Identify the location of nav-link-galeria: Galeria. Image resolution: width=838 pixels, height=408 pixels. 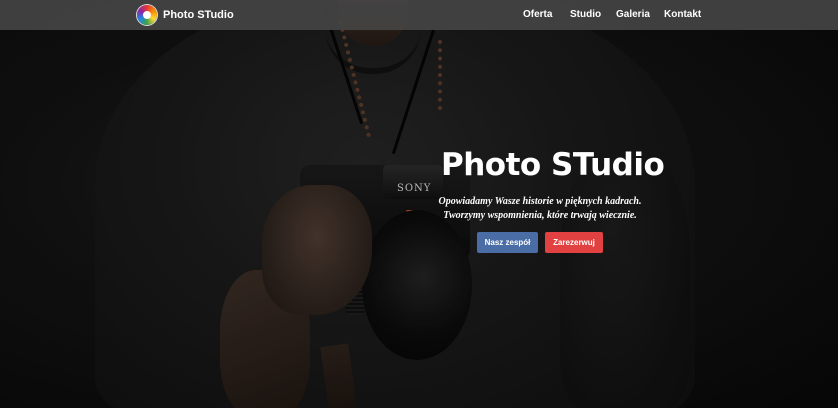
(633, 14).